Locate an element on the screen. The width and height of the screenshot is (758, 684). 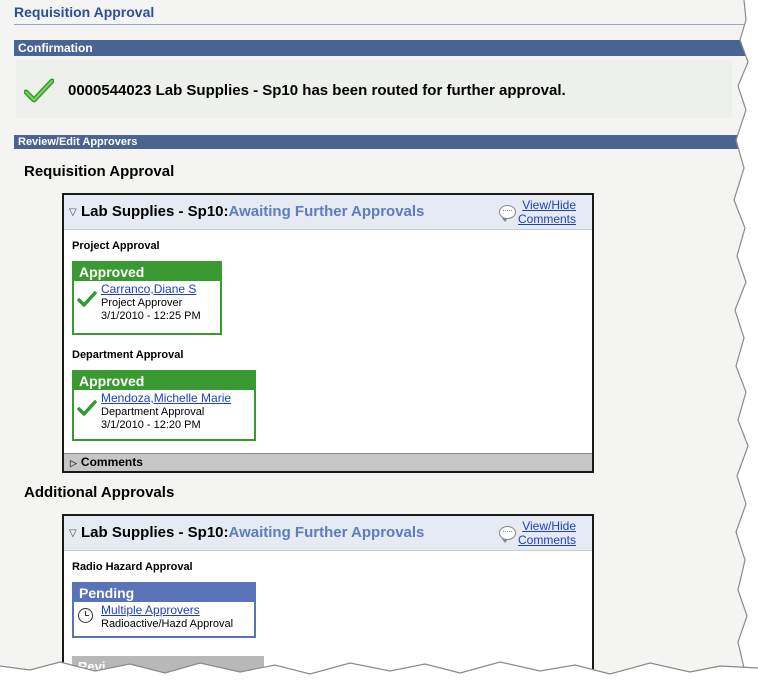
page-title: Requisition Approval is located at coordinates (84, 12).